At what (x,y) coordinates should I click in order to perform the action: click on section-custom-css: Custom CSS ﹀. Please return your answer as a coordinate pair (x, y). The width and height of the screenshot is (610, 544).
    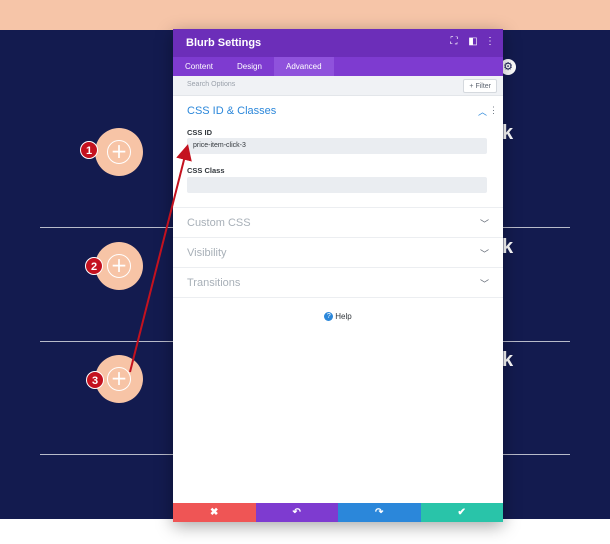
    Looking at the image, I should click on (338, 222).